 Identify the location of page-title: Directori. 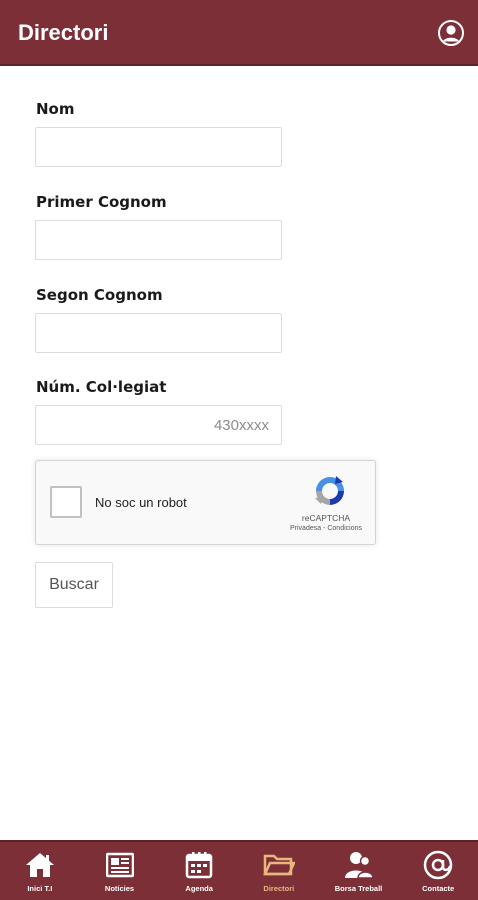
(63, 32).